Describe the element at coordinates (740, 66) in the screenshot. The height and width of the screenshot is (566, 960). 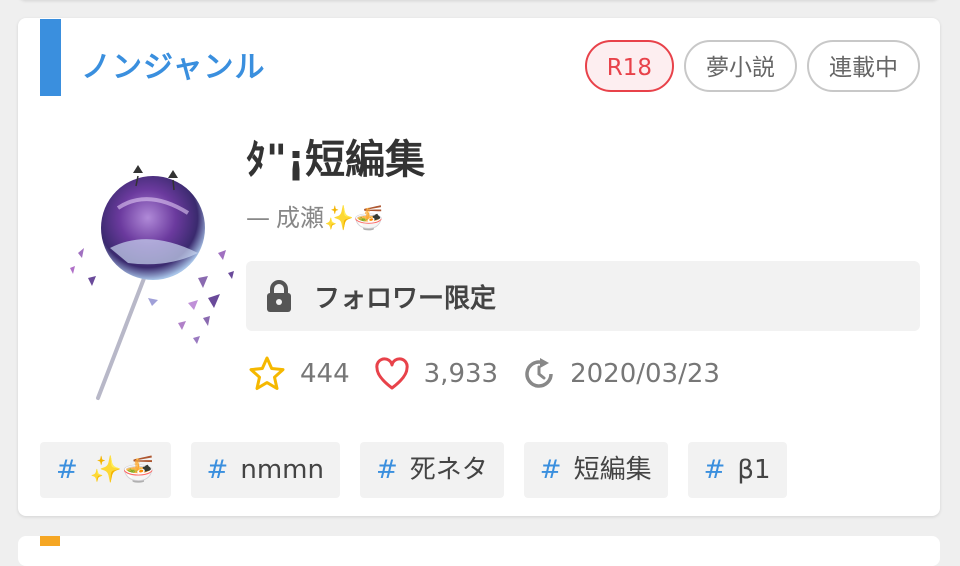
I see `dream-novel-badge: 夢小説` at that location.